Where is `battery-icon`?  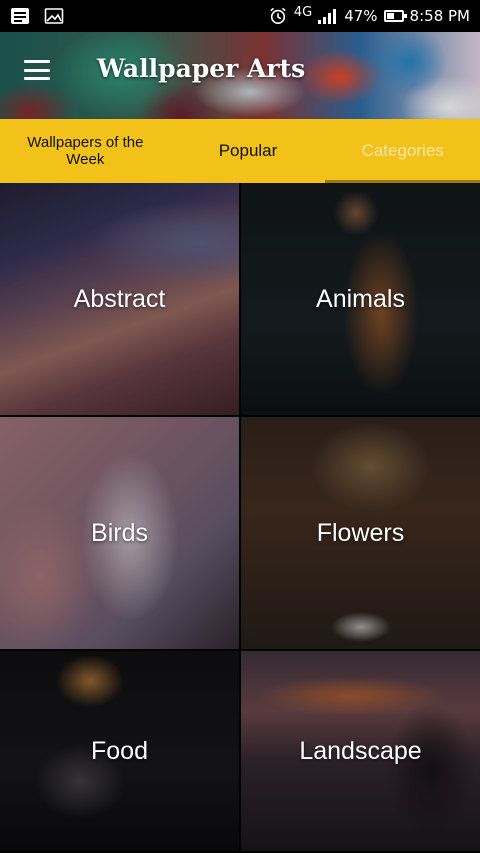
battery-icon is located at coordinates (395, 16).